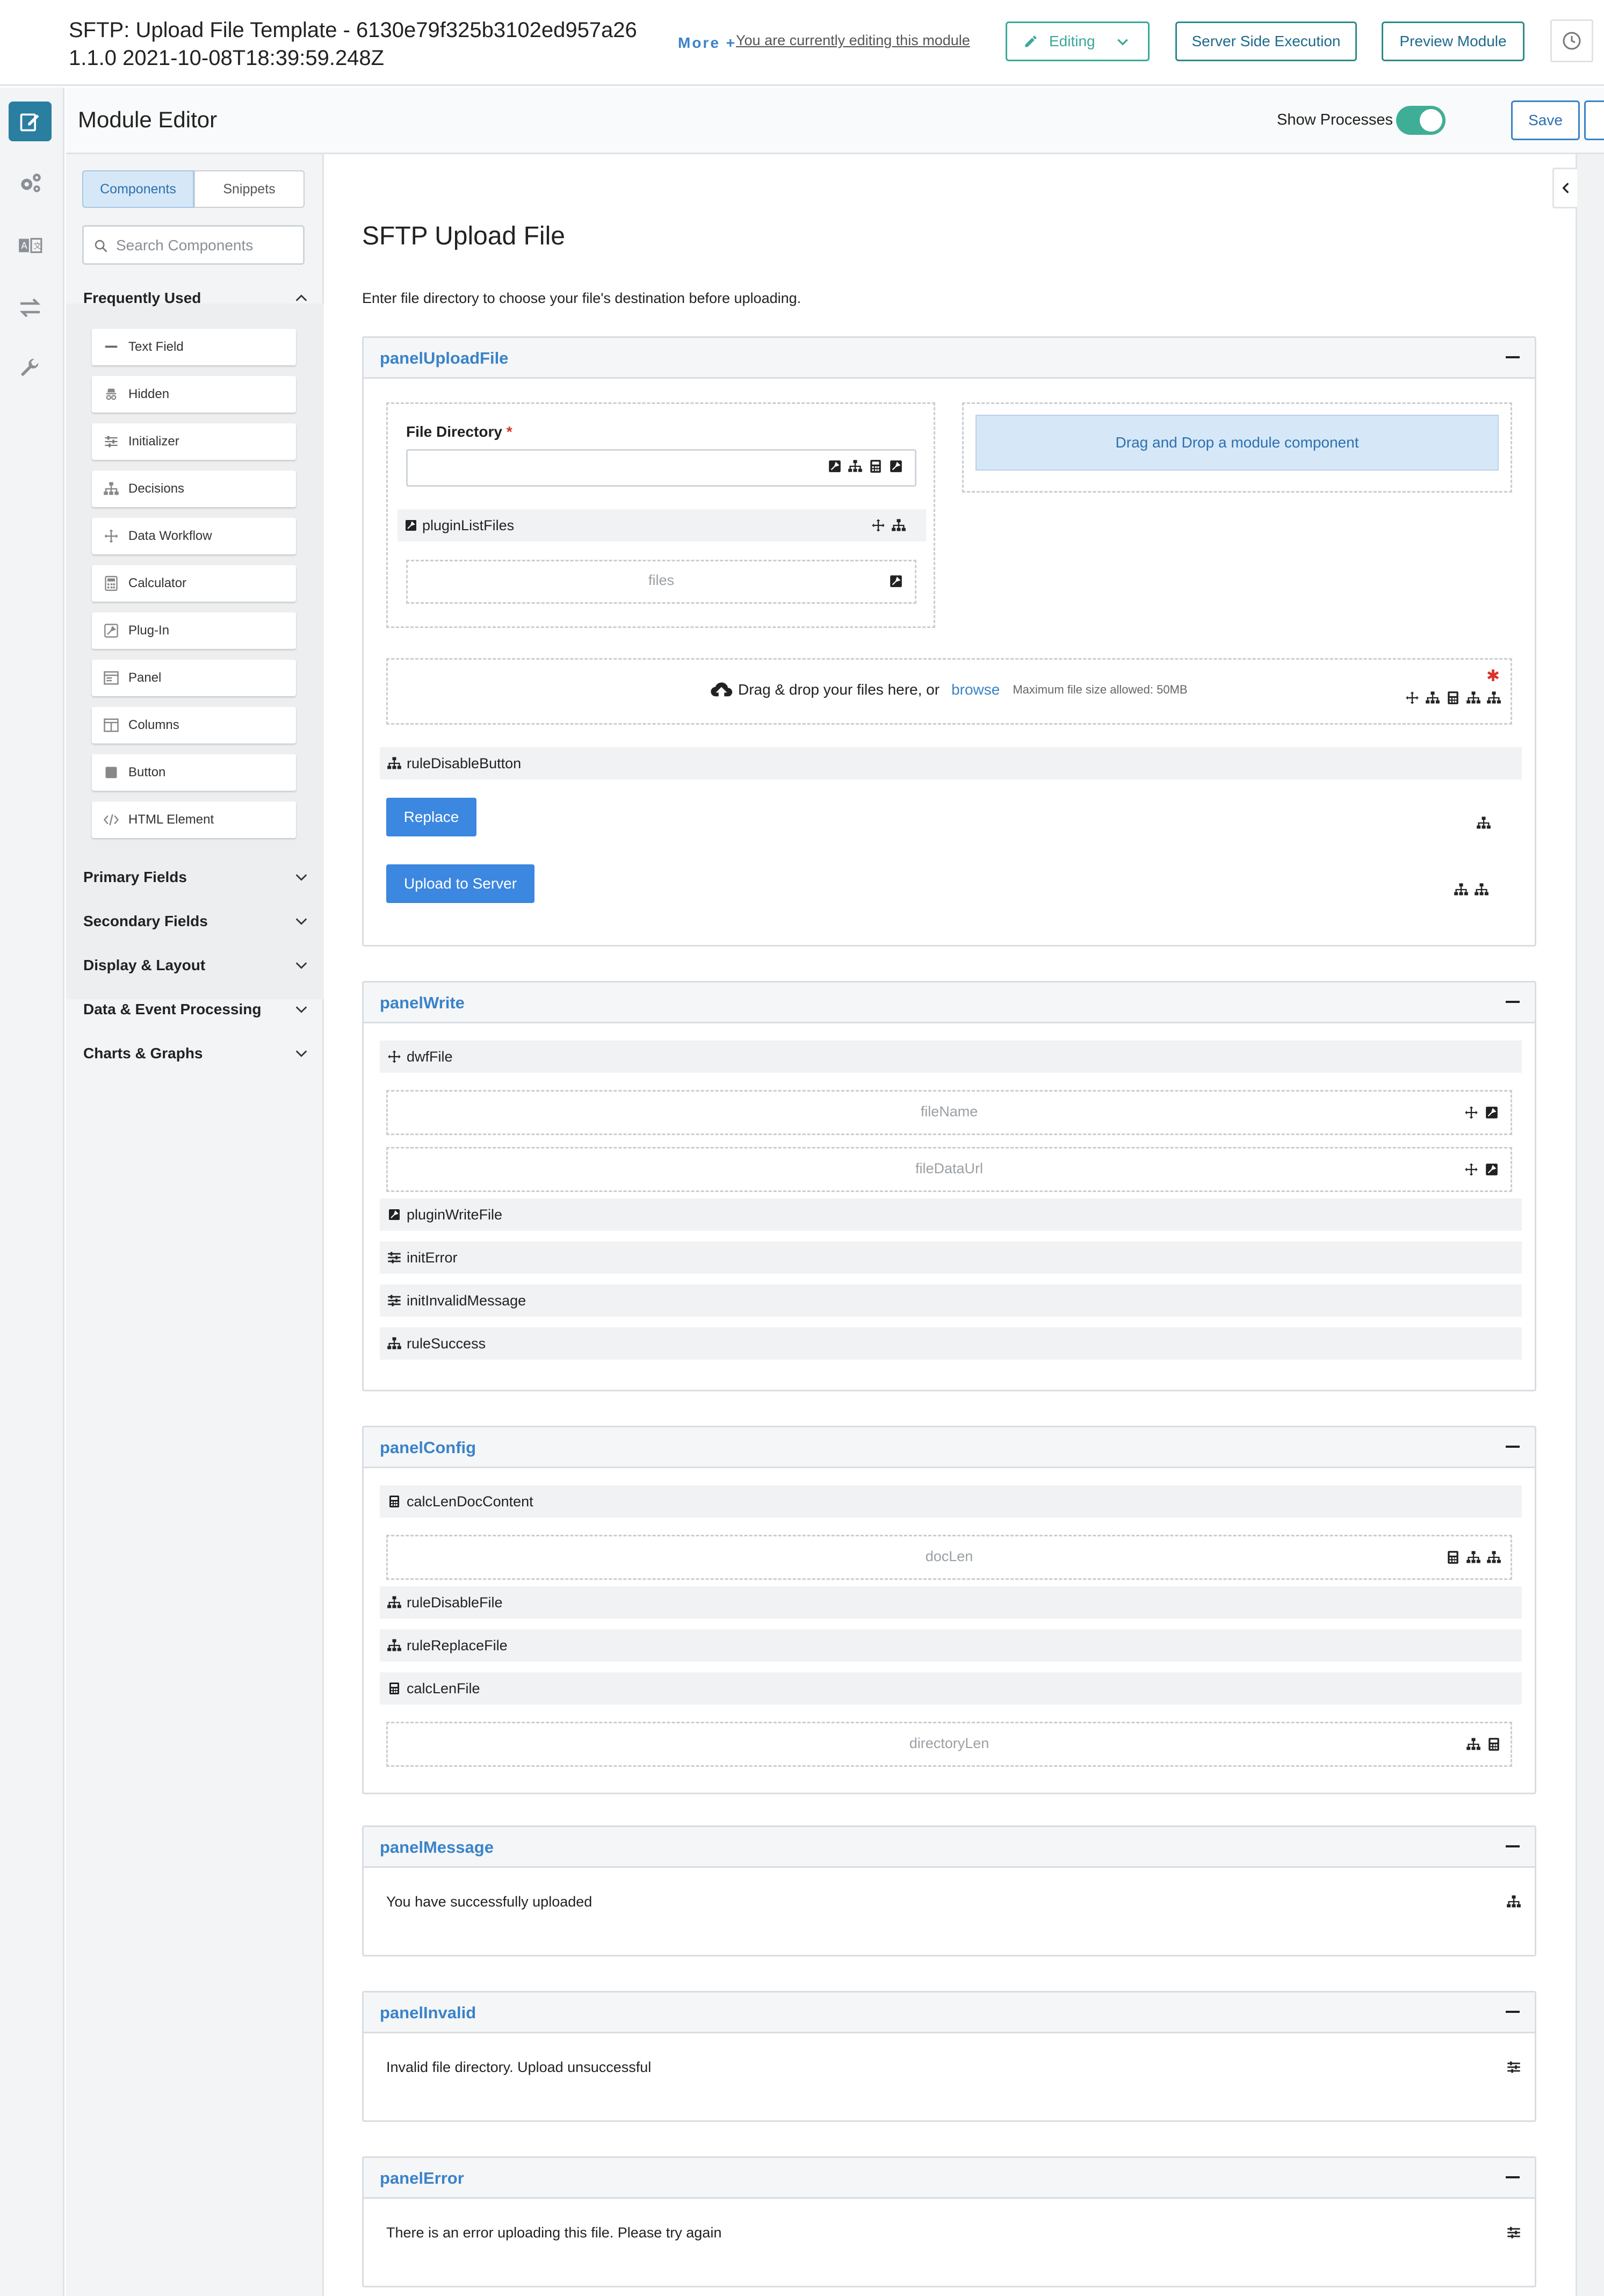  What do you see at coordinates (951, 763) in the screenshot?
I see `rule-disable-button-row: ruleDisableButton` at bounding box center [951, 763].